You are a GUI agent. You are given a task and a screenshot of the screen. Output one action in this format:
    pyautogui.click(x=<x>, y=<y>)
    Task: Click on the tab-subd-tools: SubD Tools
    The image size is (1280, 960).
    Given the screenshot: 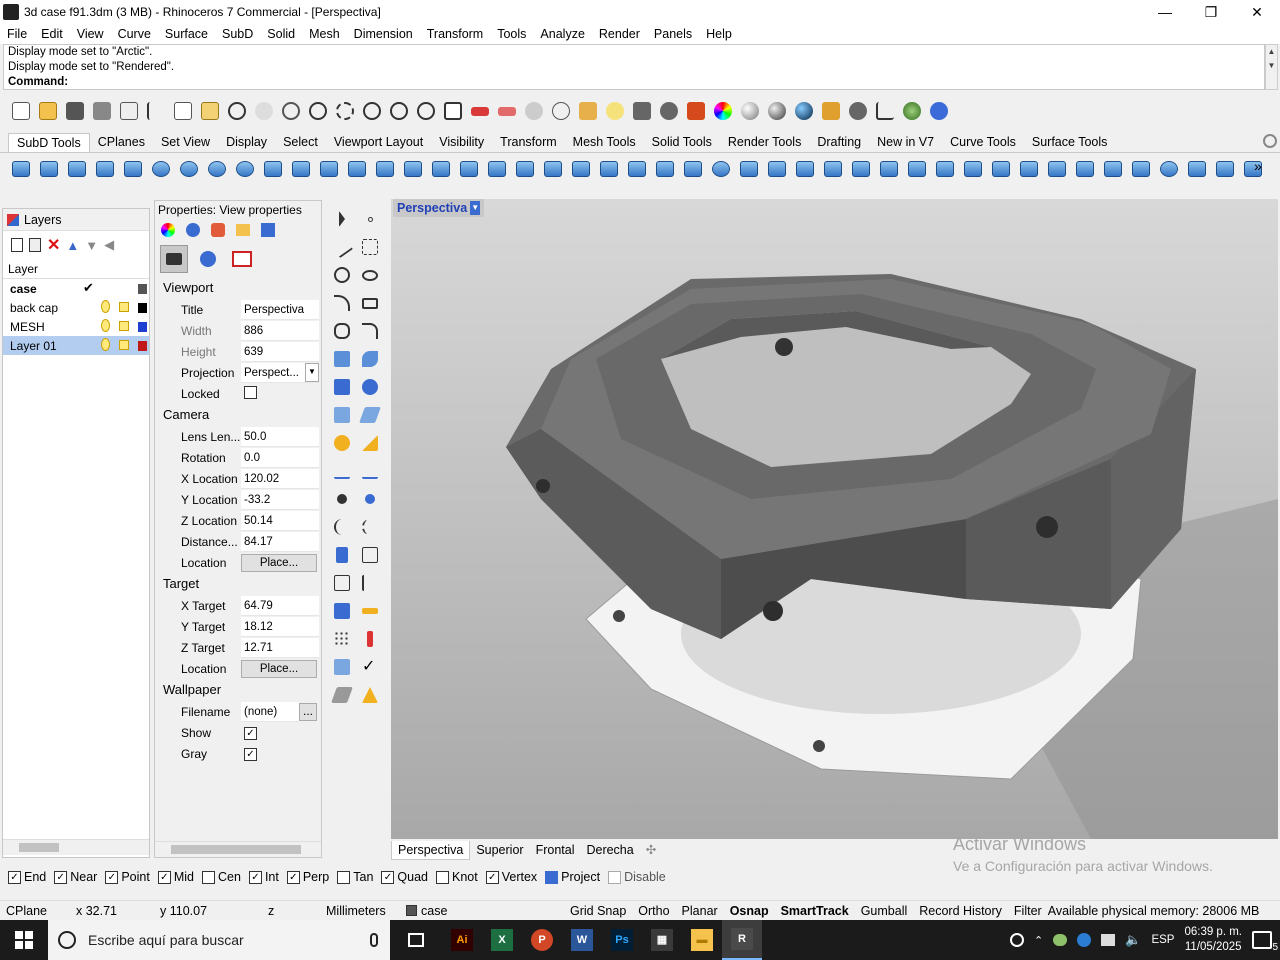 What is the action you would take?
    pyautogui.click(x=49, y=142)
    